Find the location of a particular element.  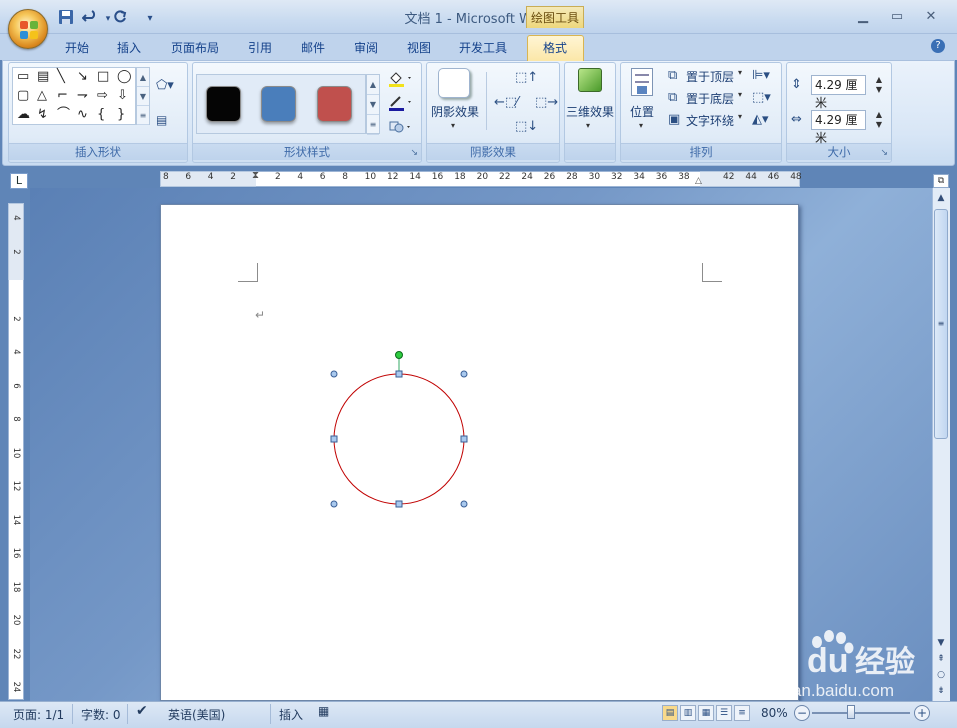

line-color-icon is located at coordinates (401, 105).